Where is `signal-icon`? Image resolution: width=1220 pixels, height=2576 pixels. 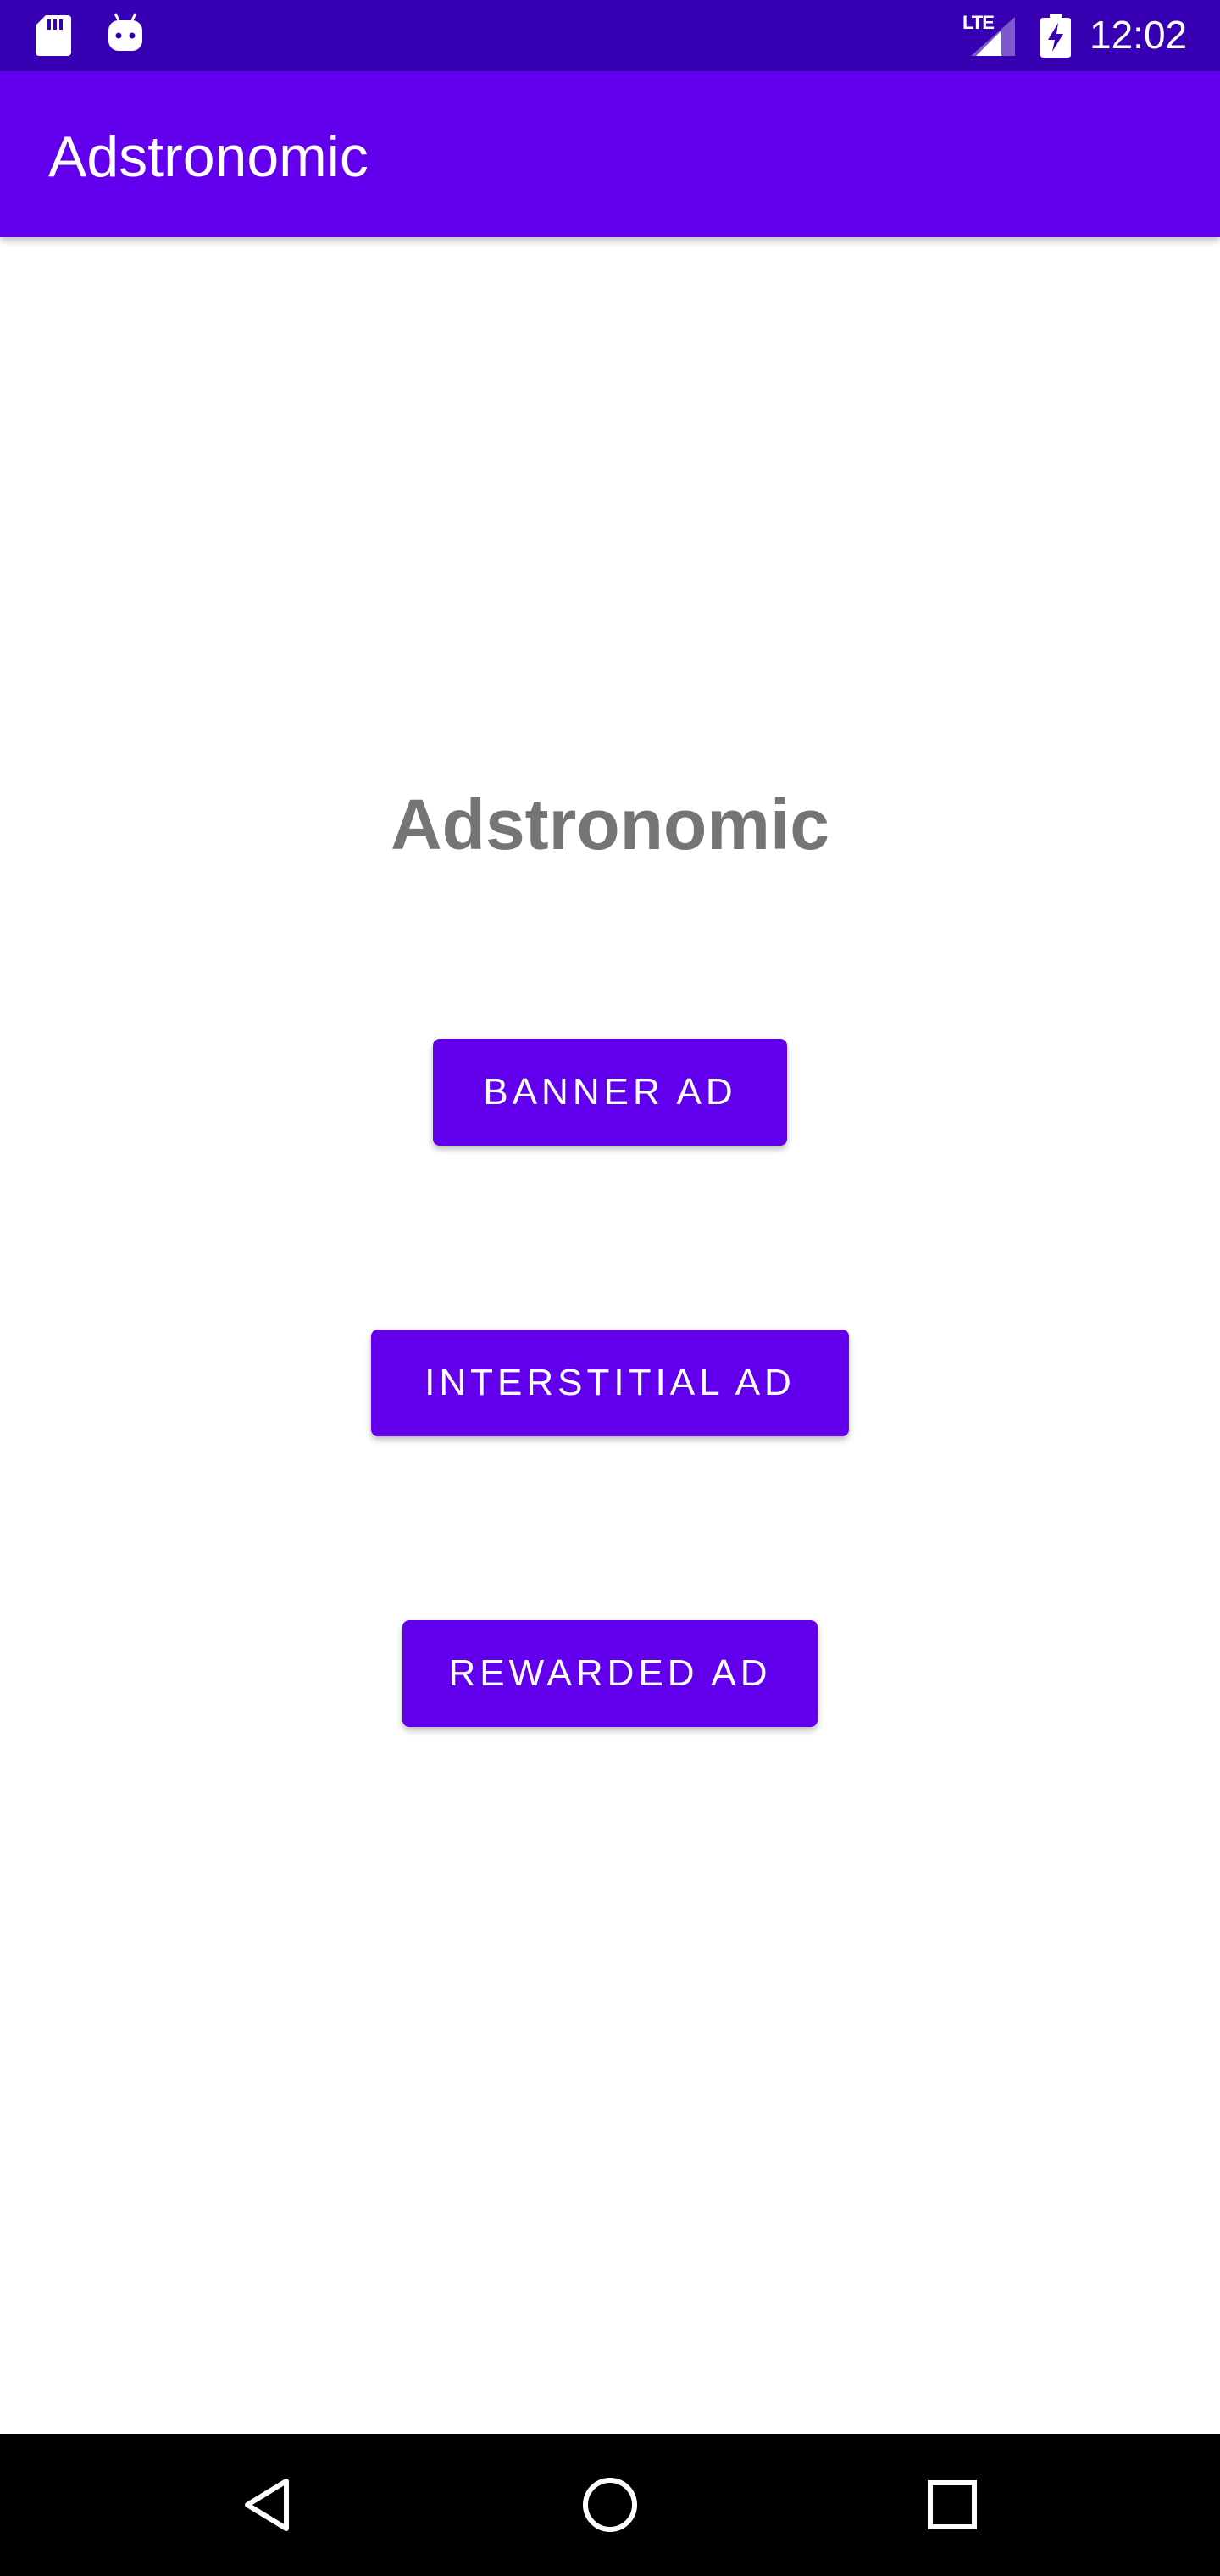 signal-icon is located at coordinates (993, 36).